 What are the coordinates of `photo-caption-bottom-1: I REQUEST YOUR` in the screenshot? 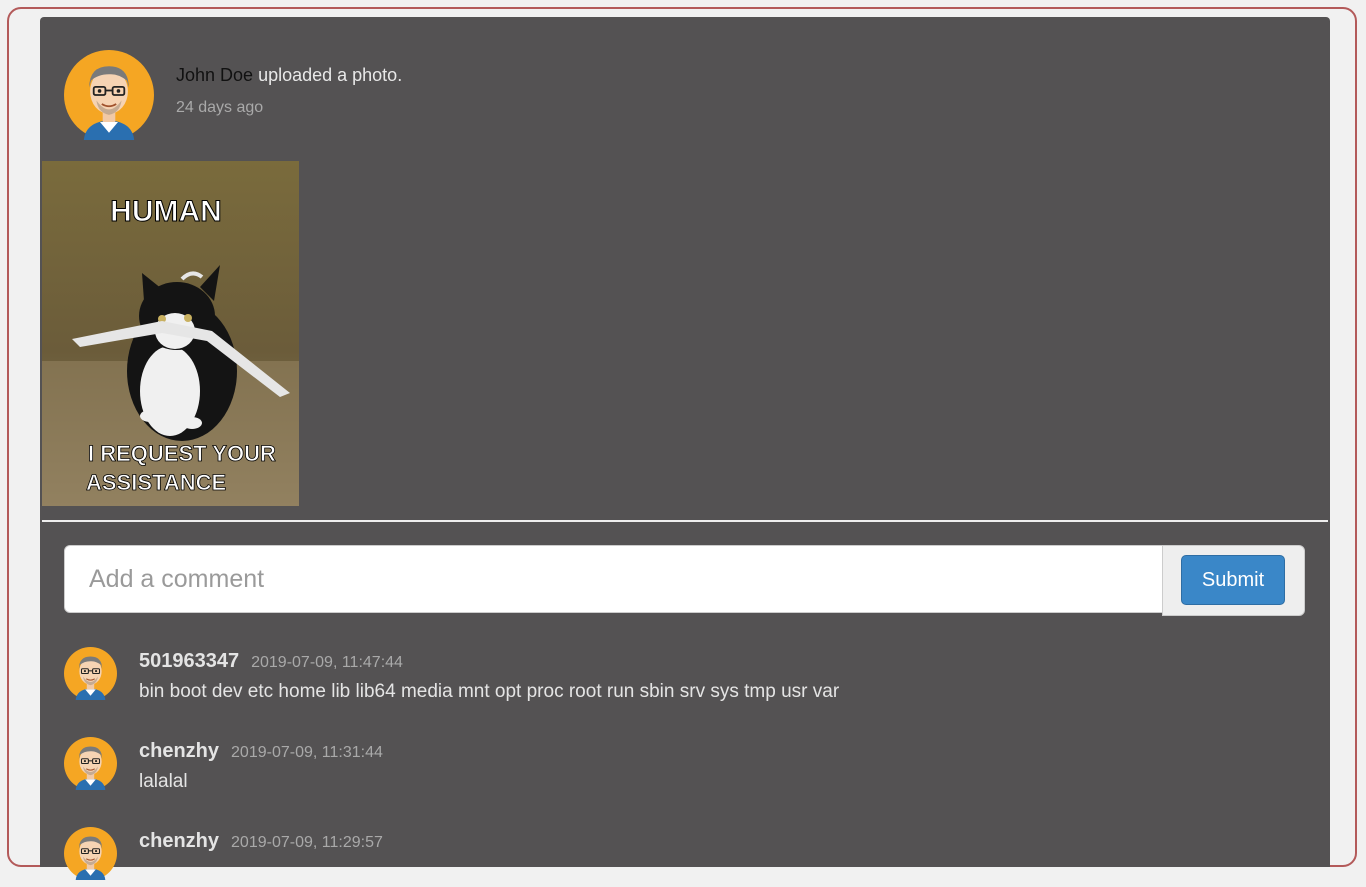 It's located at (182, 453).